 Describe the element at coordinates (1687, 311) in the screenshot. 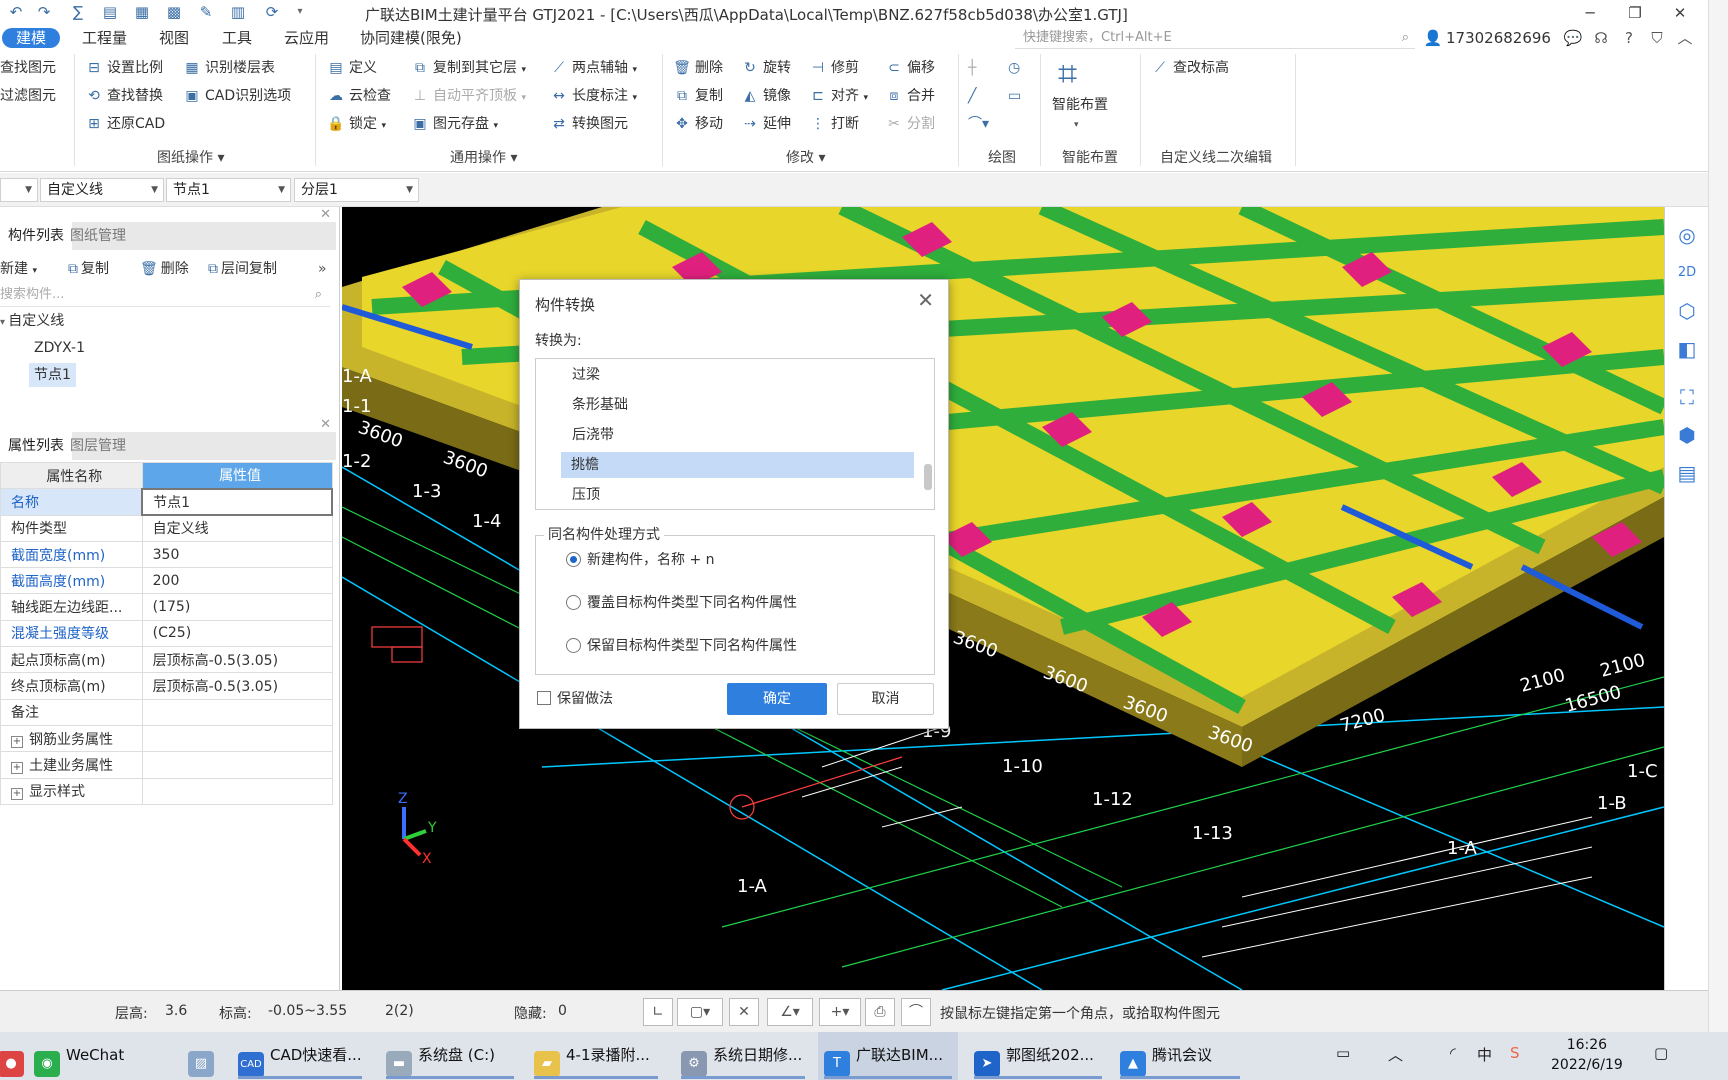

I see `3d-view-icon: ⬡` at that location.